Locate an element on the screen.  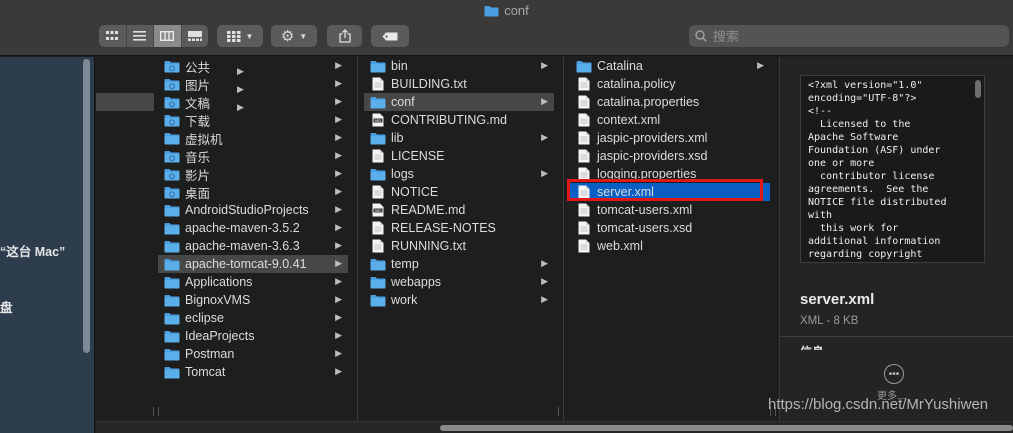
list-item: catalina.properties is located at coordinates (670, 102).